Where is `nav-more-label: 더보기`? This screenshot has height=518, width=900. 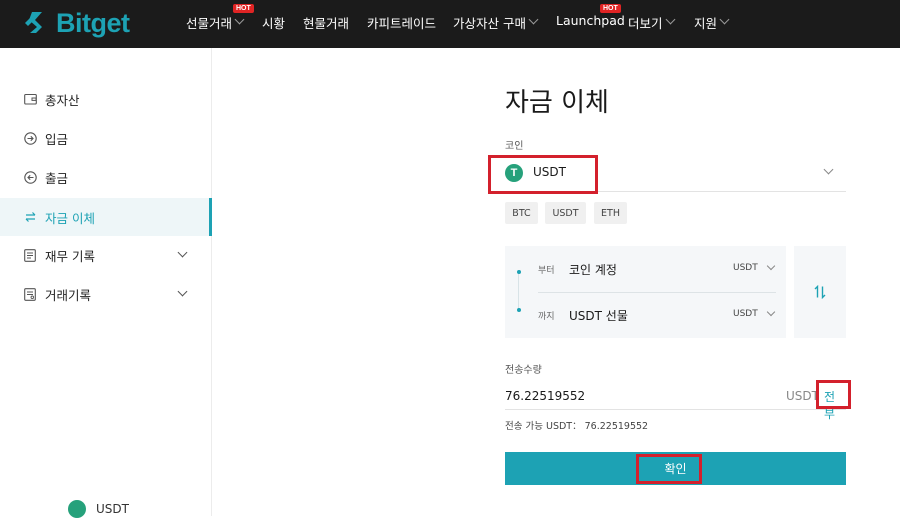 nav-more-label: 더보기 is located at coordinates (645, 23).